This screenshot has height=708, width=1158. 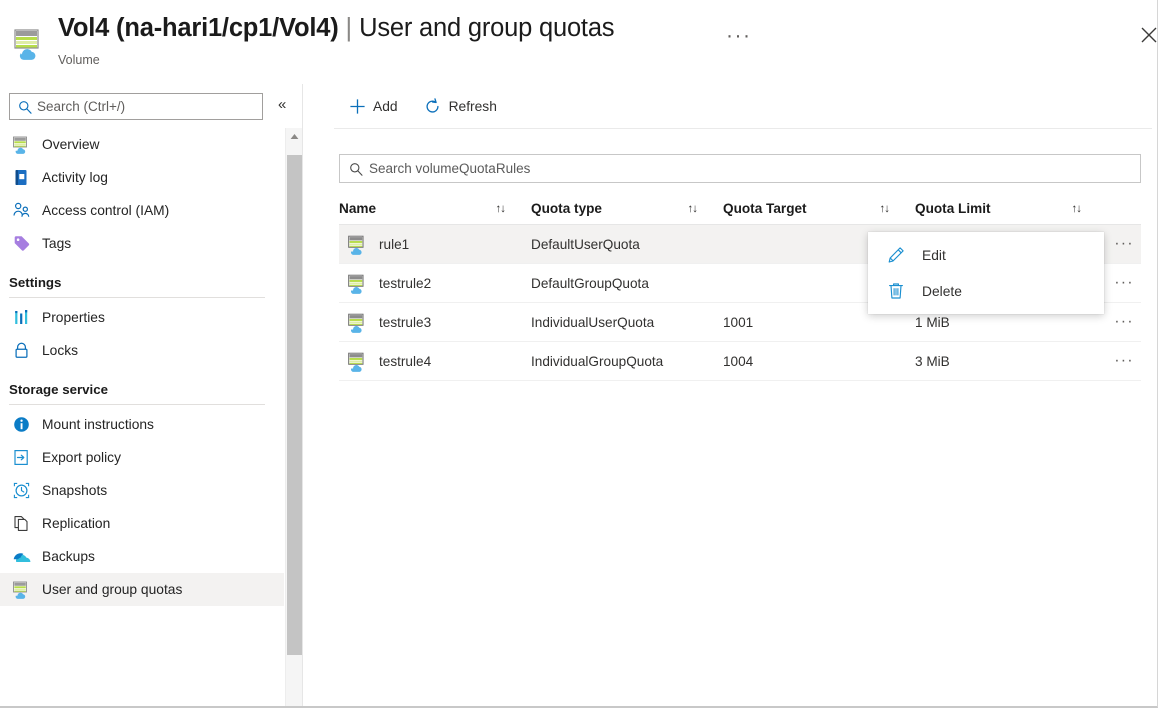 I want to click on sidebar-item-snapshots: Snapshots, so click(x=142, y=490).